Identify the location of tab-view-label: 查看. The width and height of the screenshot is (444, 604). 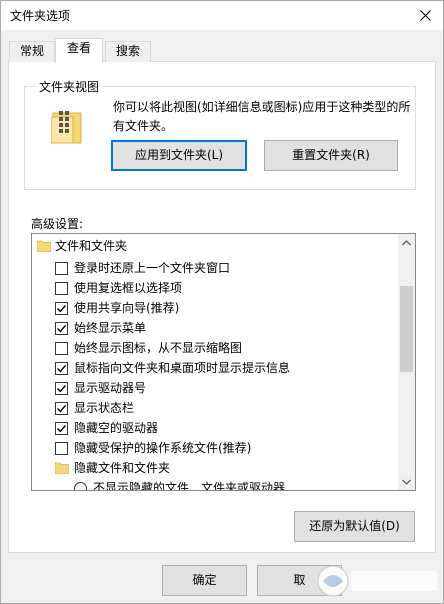
(78, 48).